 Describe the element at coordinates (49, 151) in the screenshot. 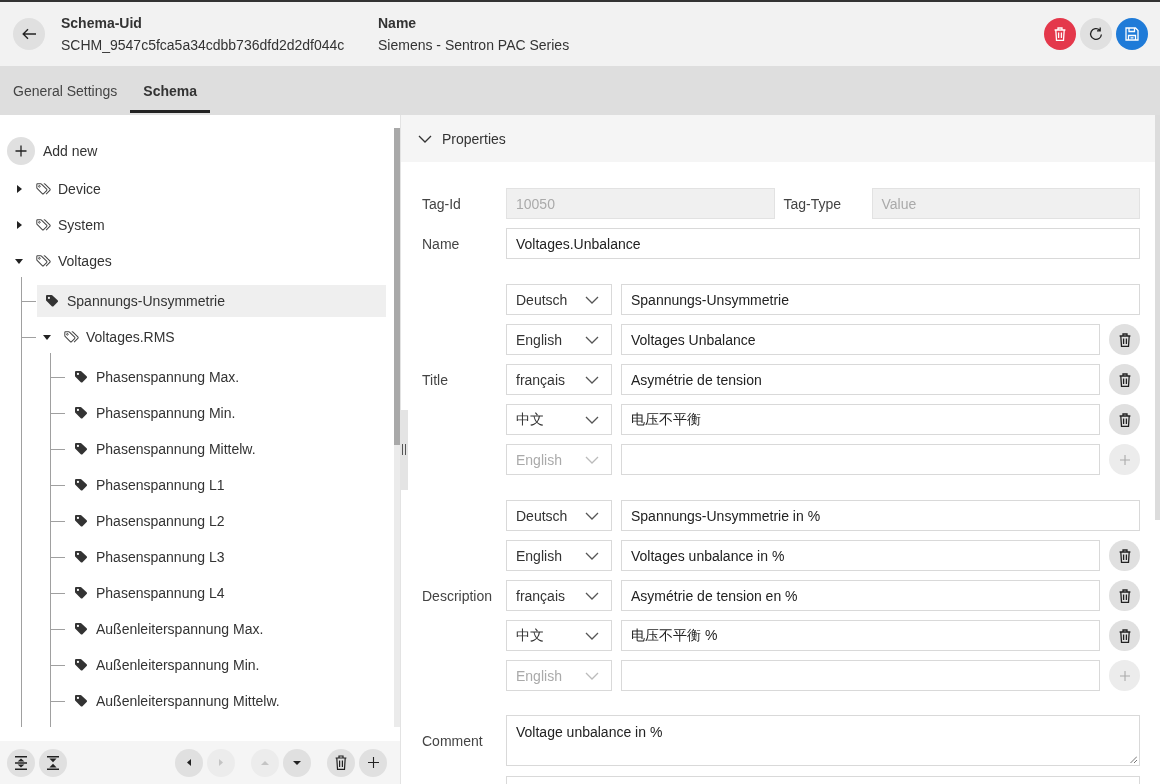

I see `add-new-button: Add new` at that location.